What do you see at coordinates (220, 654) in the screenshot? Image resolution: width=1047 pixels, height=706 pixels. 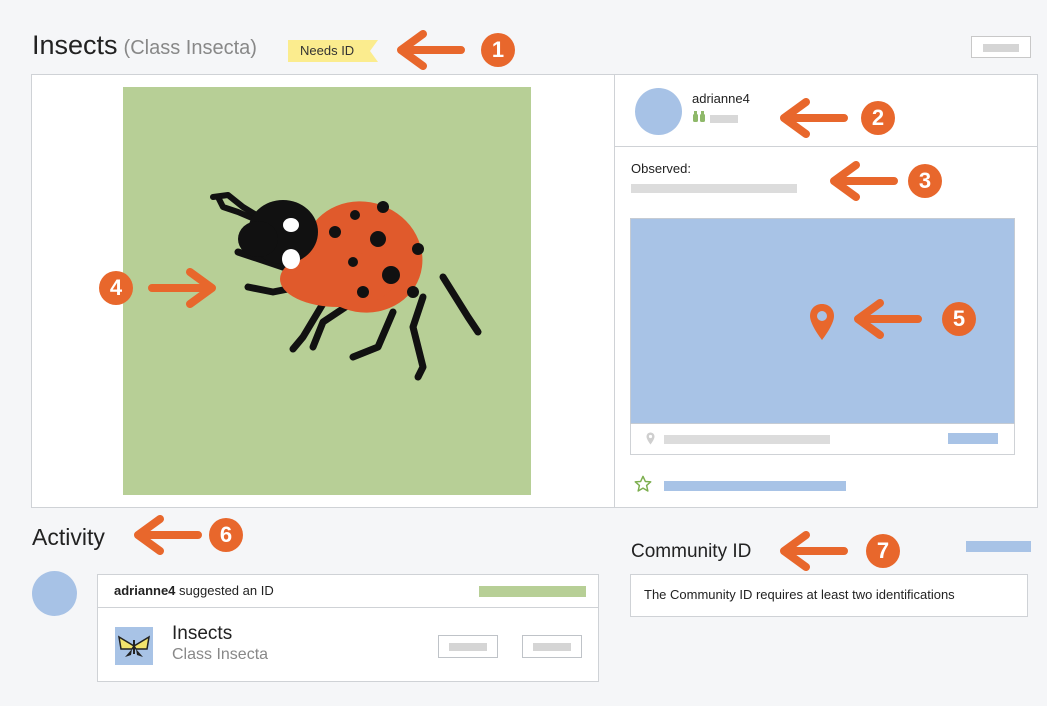 I see `taxon-rank: Class Insecta` at bounding box center [220, 654].